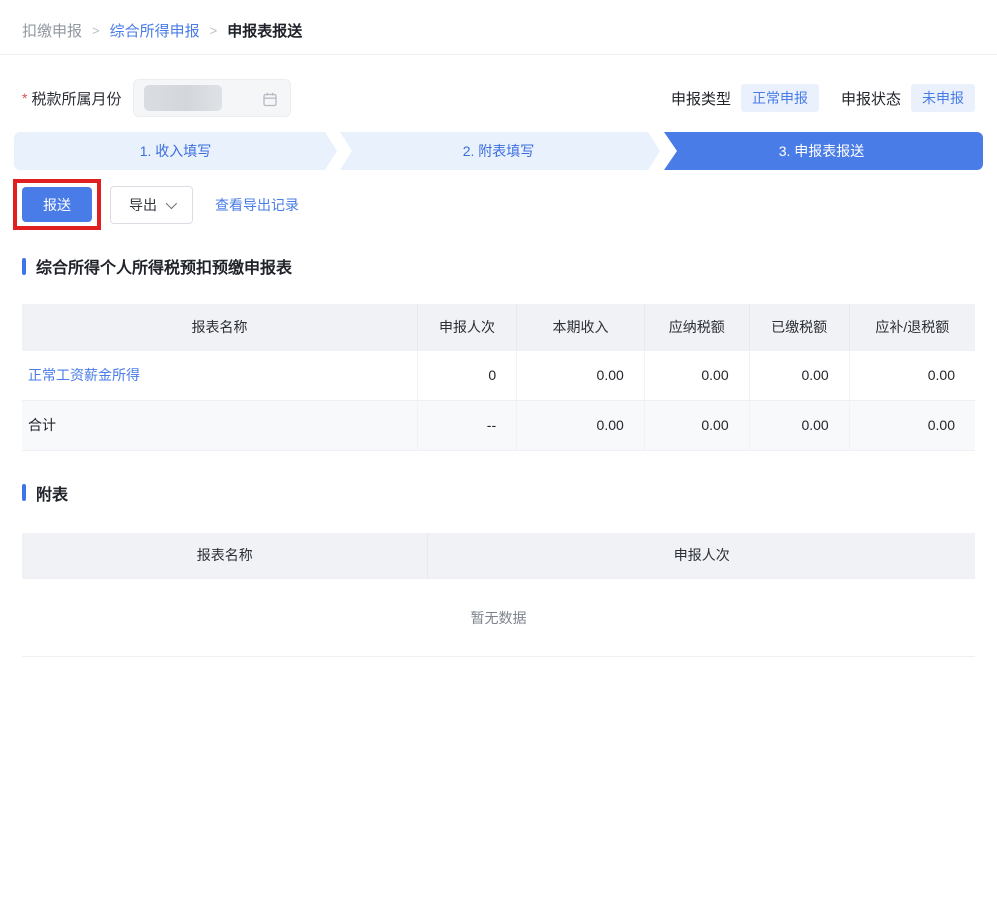 The height and width of the screenshot is (924, 997). I want to click on table-row-total: 合计 -- 0.00 0.00 0.00 0.00, so click(498, 425).